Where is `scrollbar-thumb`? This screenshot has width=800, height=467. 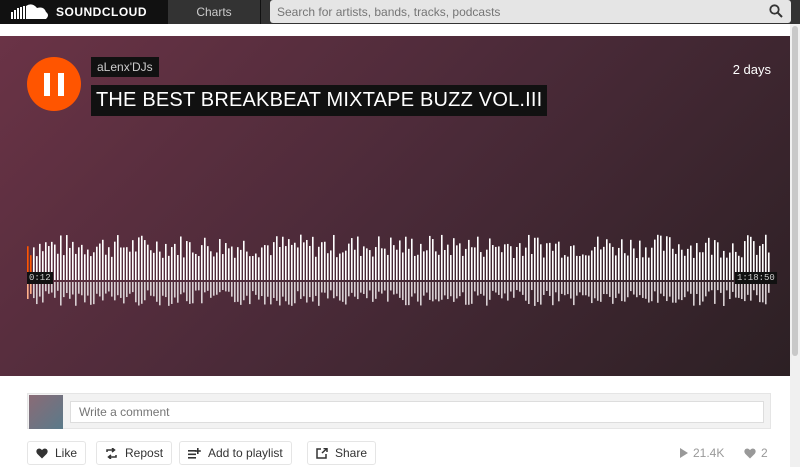 scrollbar-thumb is located at coordinates (795, 191).